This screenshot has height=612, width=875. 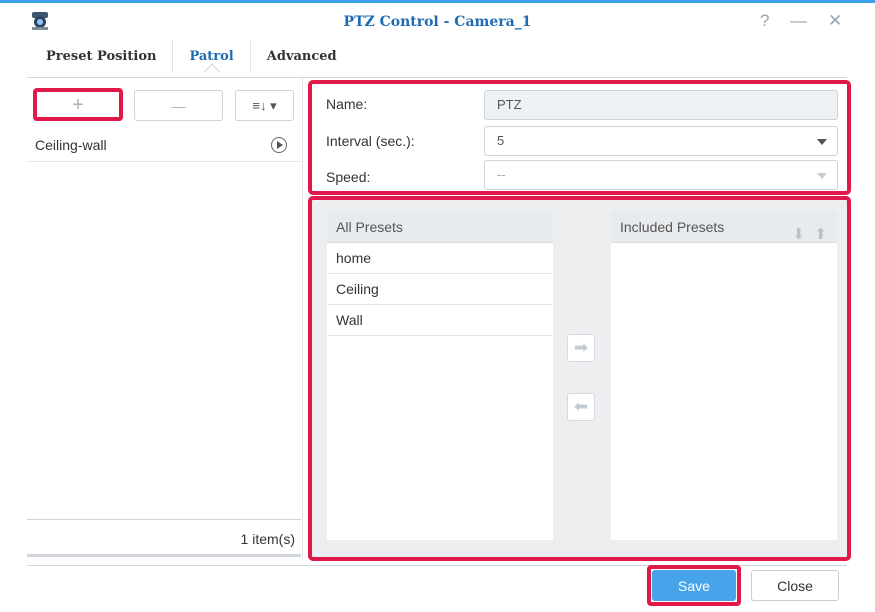 I want to click on move-down-icon: ⬇, so click(x=798, y=235).